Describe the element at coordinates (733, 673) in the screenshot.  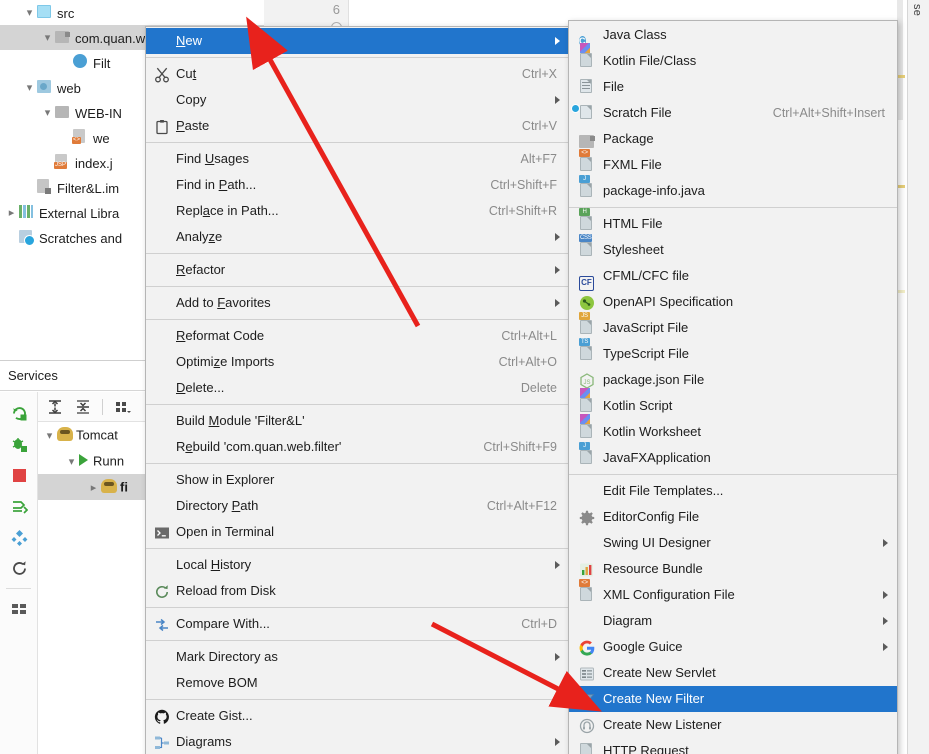
I see `new-submenu-item: Create New Servlet` at that location.